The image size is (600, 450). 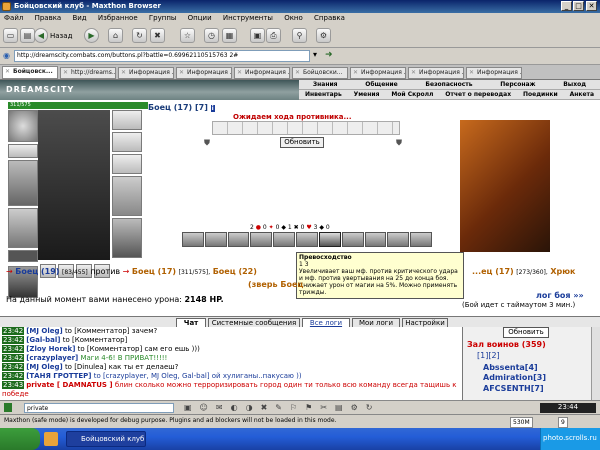 I want to click on ally-name: Боец (22), so click(x=235, y=271).